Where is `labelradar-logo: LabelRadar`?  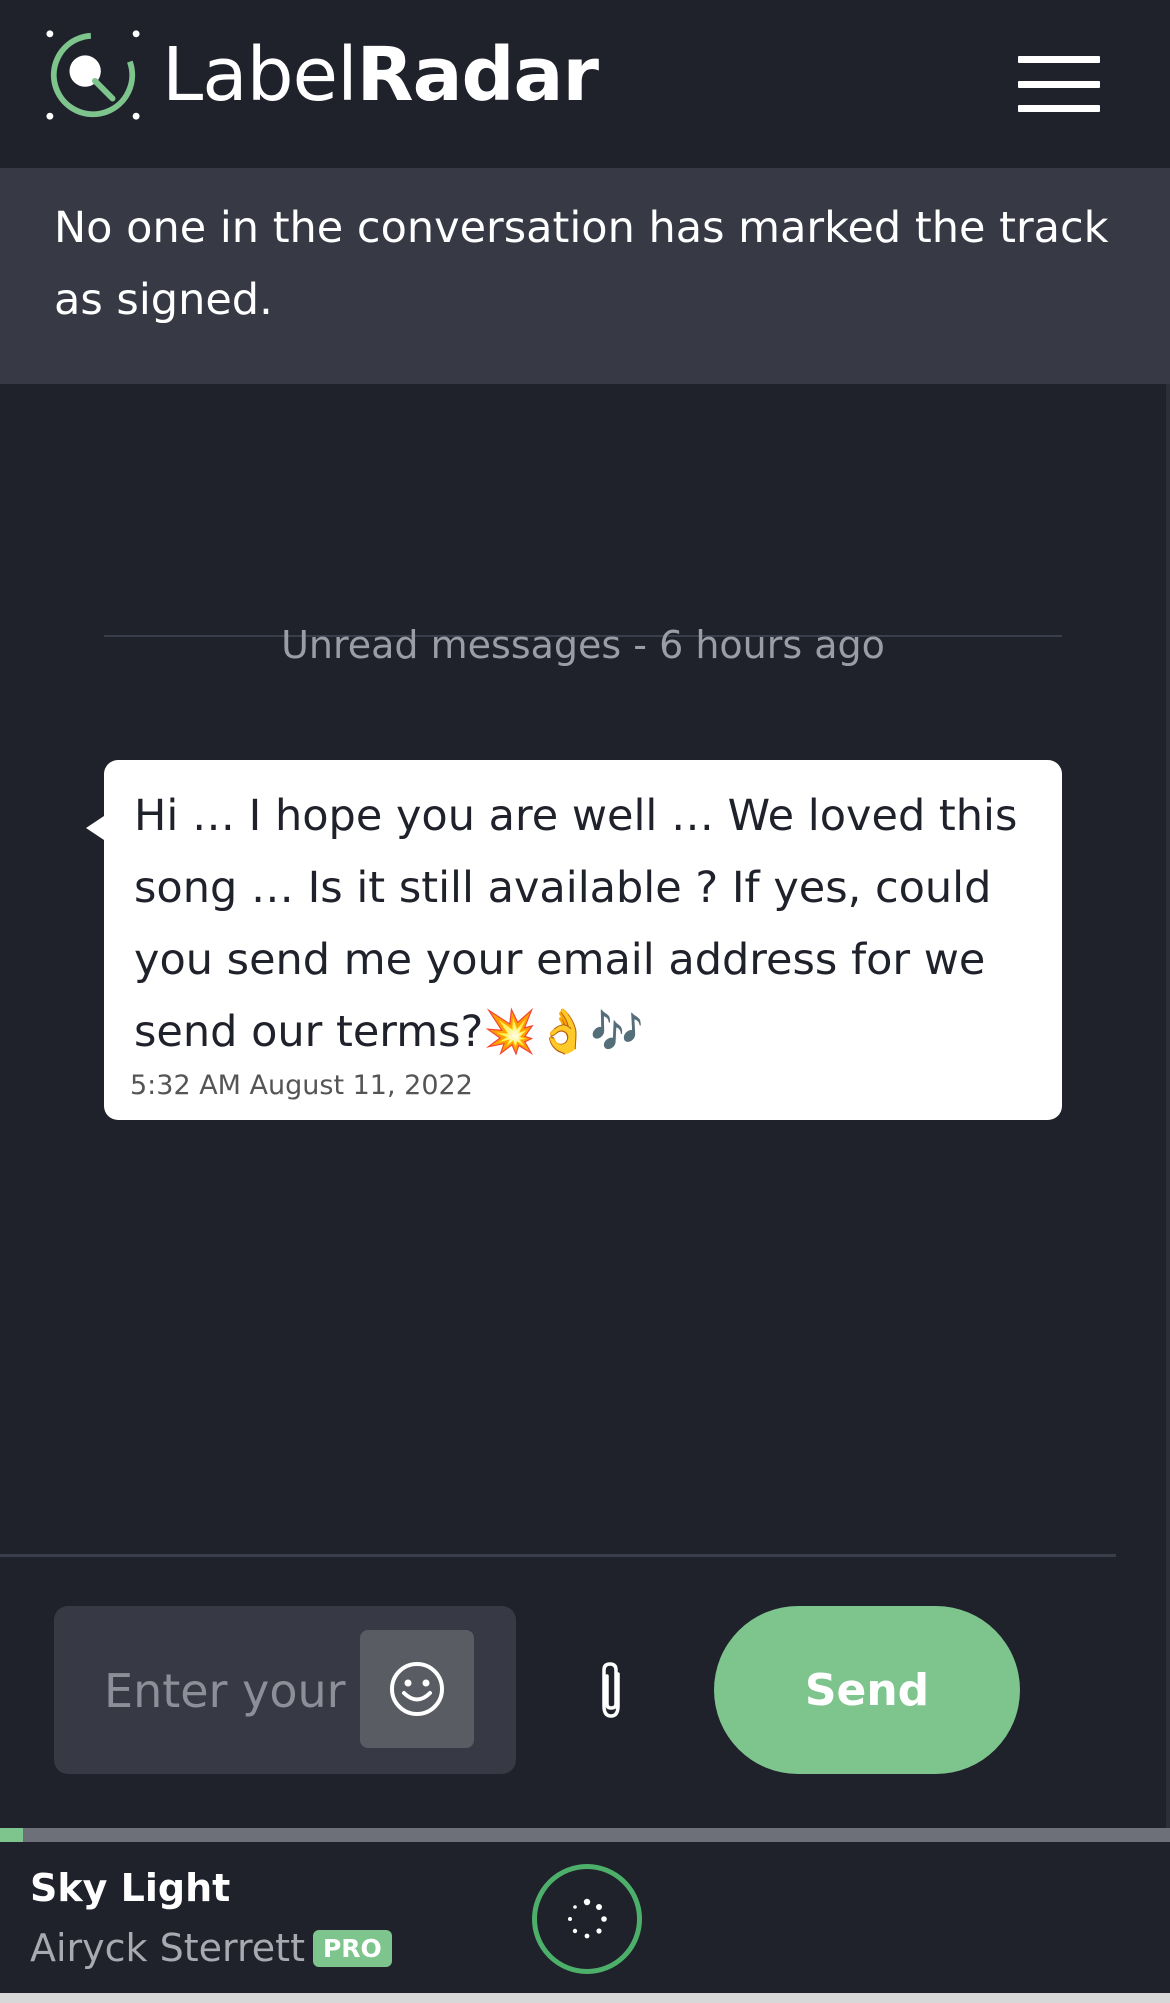 labelradar-logo: LabelRadar is located at coordinates (321, 75).